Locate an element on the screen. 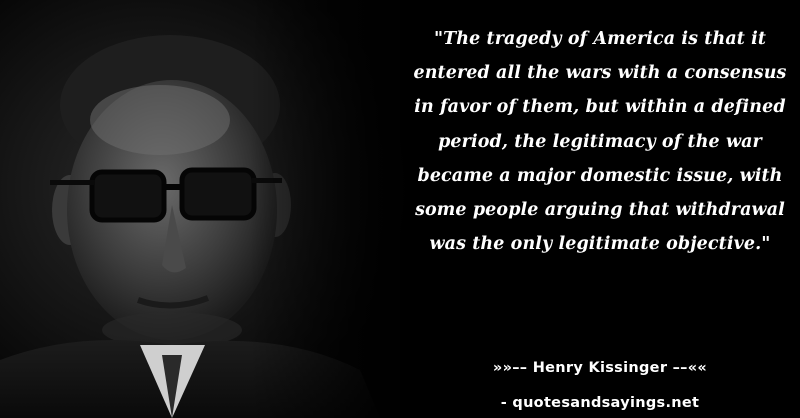 The image size is (800, 418). author-line: »»–– Henry Kissinger ––«« is located at coordinates (600, 368).